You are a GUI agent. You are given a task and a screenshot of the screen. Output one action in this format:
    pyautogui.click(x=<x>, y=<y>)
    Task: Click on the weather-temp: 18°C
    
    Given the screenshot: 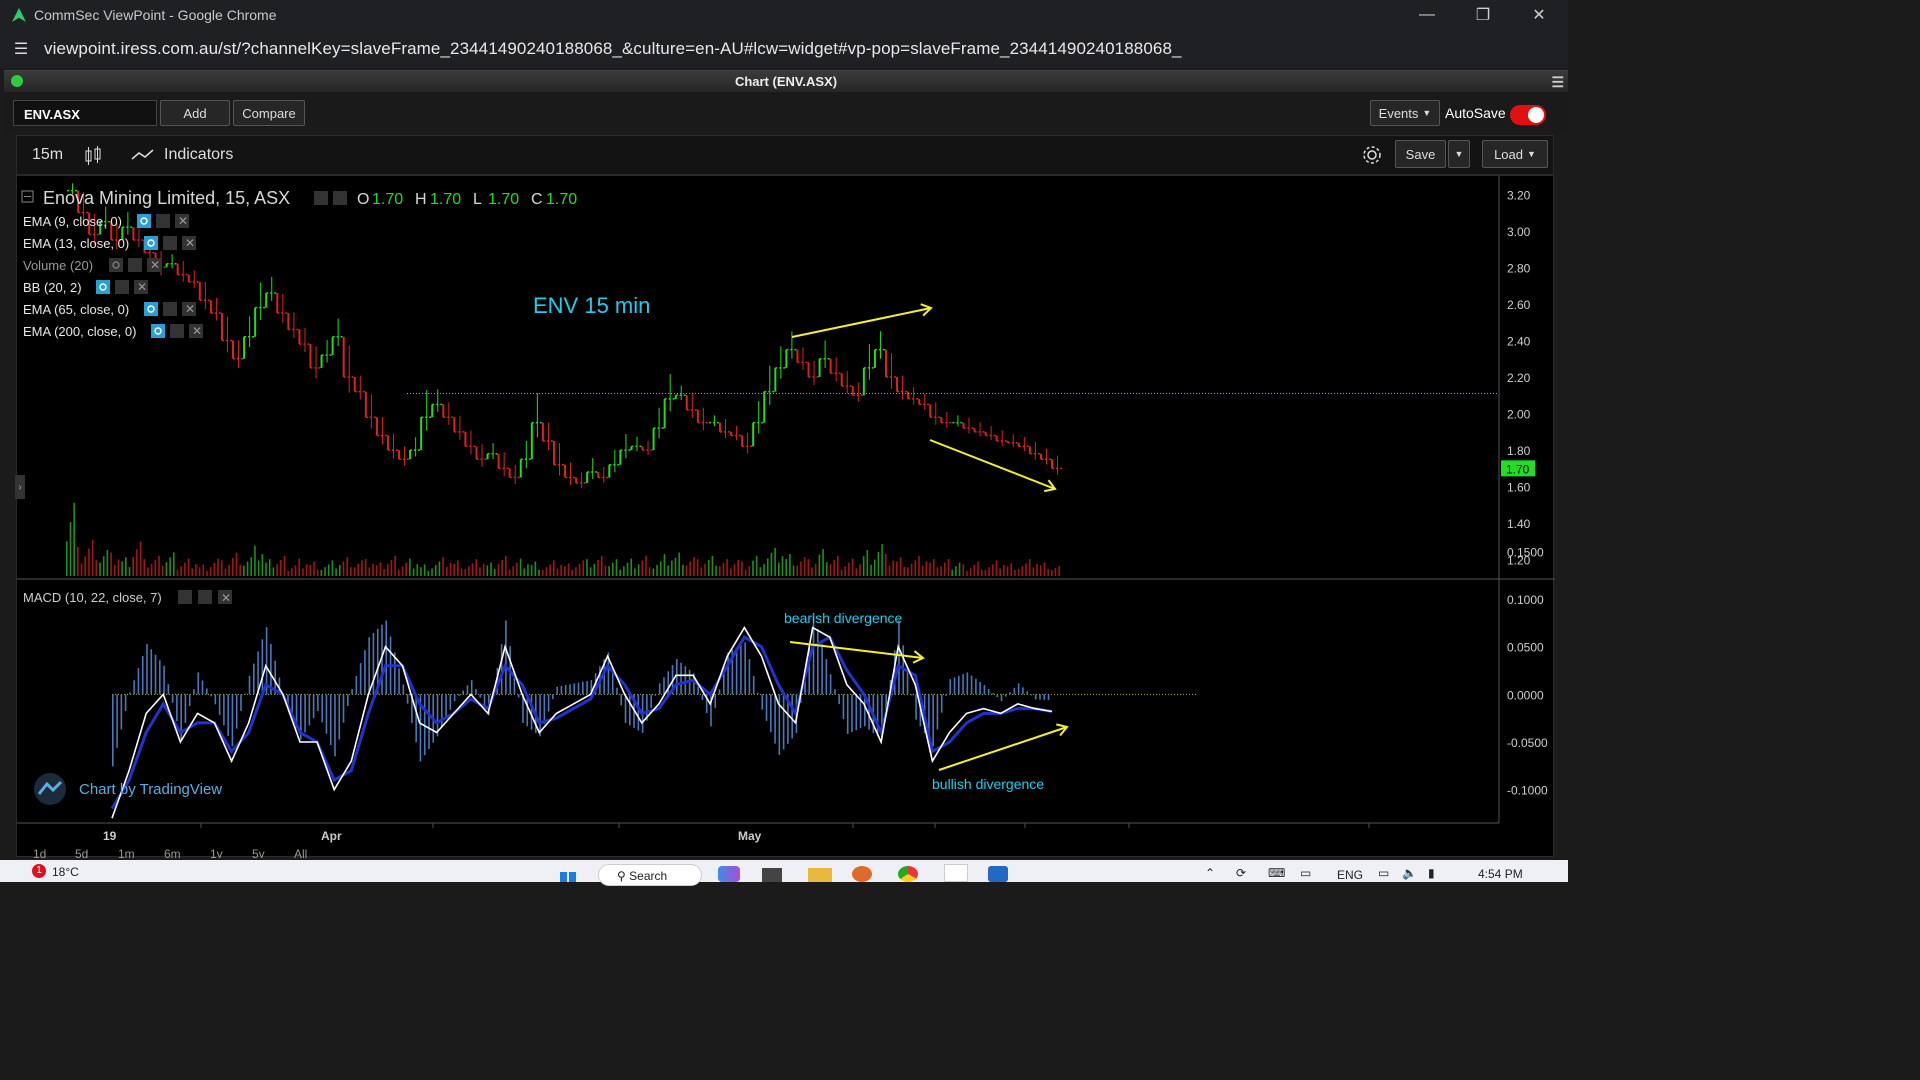 What is the action you would take?
    pyautogui.click(x=65, y=872)
    